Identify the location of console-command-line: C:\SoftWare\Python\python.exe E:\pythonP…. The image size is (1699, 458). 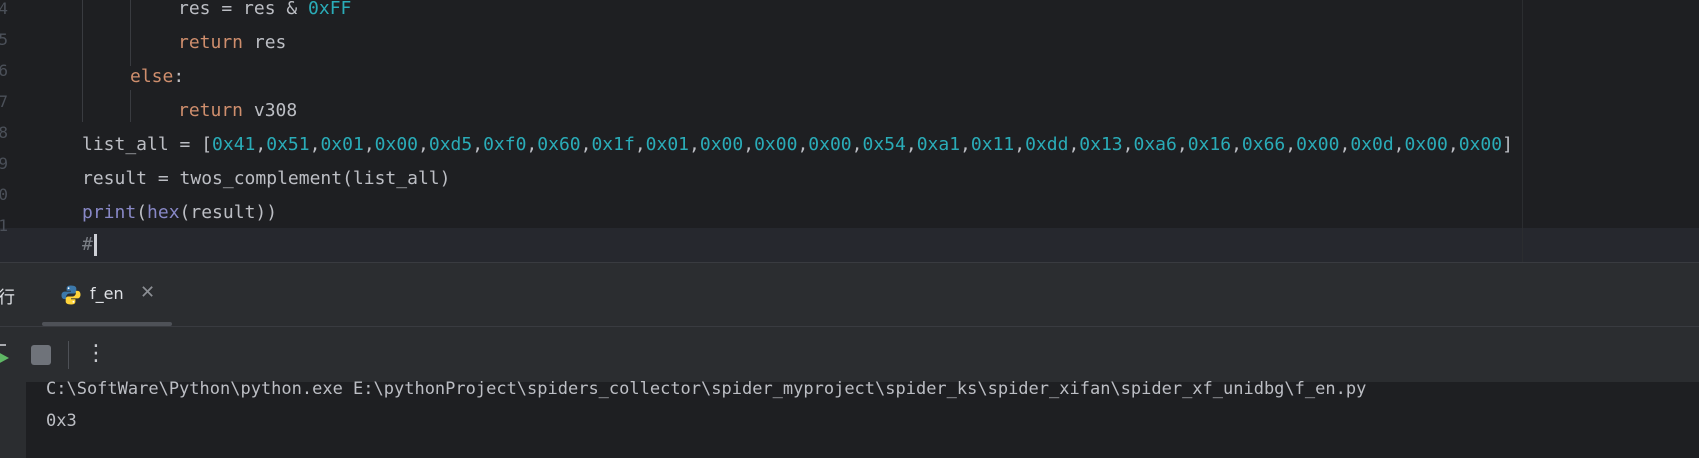
(706, 389).